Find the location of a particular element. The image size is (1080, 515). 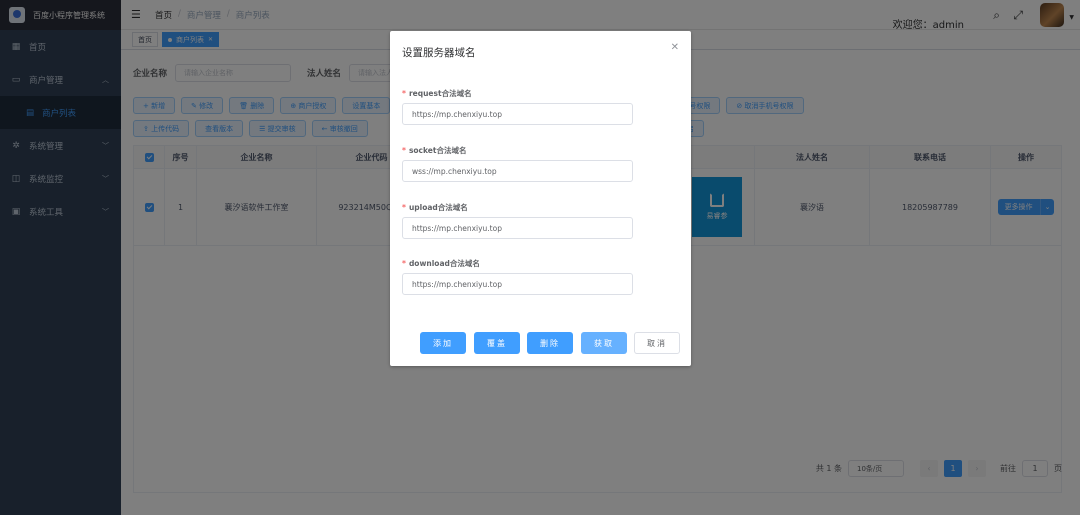

socket-domain-label: * socket合法域名 is located at coordinates (434, 150).